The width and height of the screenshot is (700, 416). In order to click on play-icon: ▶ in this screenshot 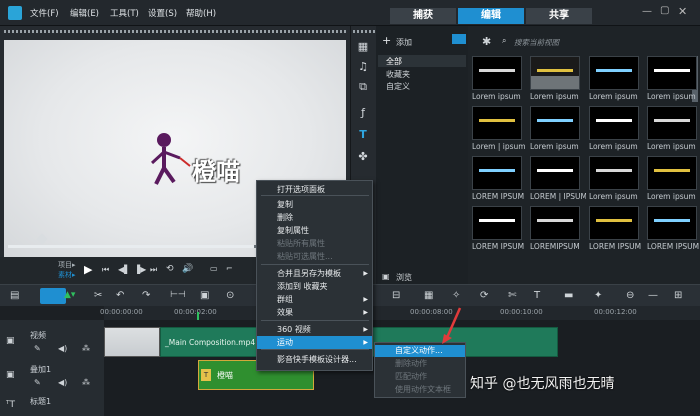, I will do `click(88, 269)`.